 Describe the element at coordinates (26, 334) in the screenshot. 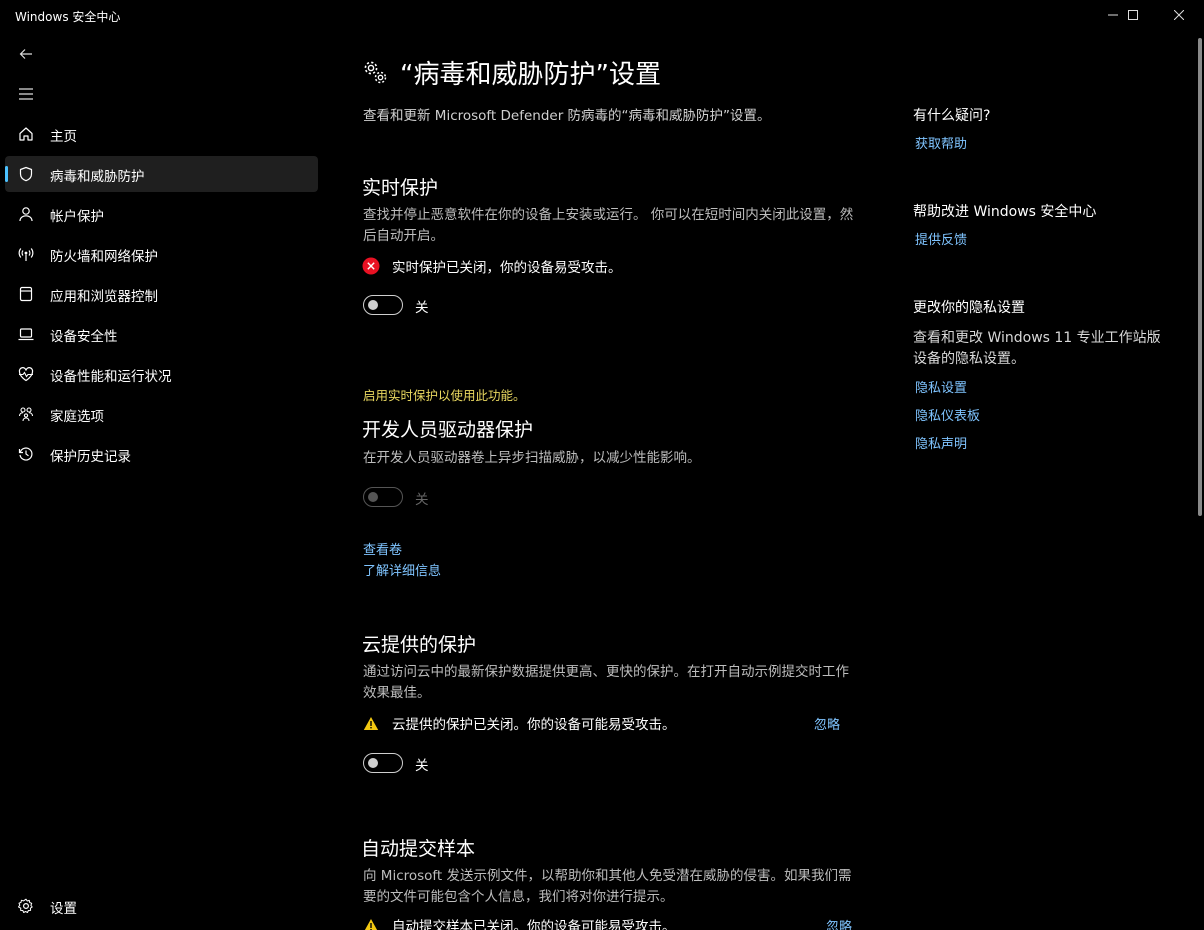

I see `laptop-icon` at that location.